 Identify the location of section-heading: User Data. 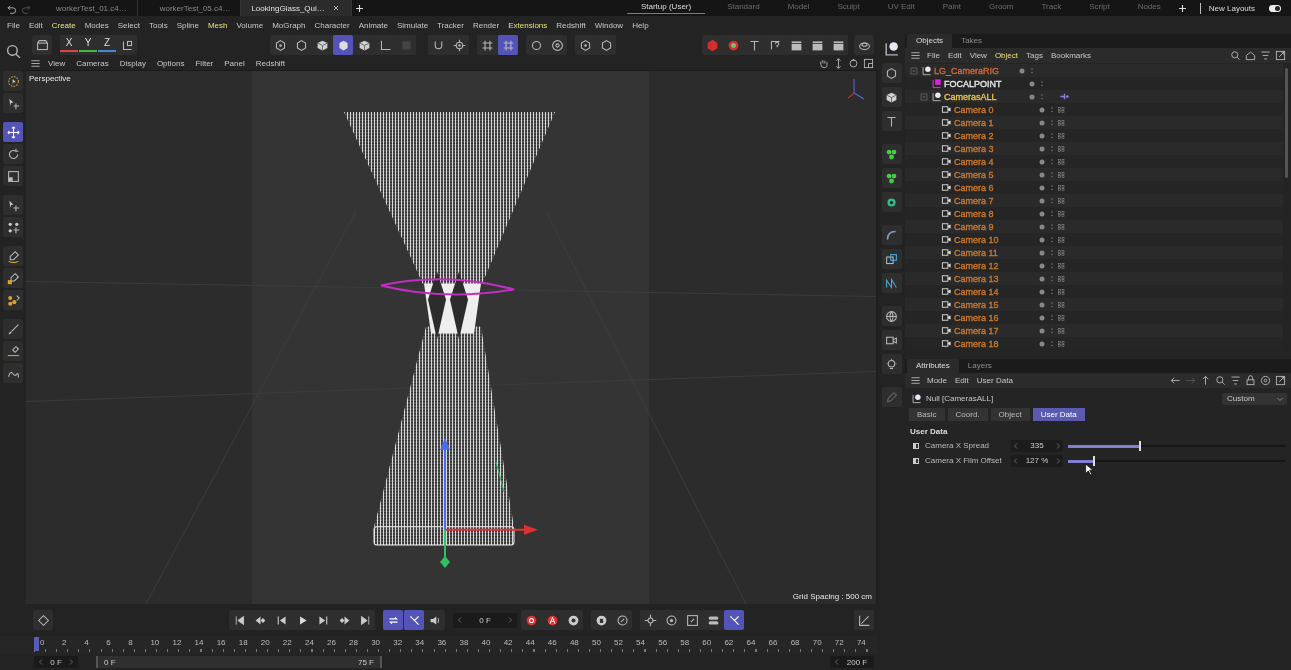
(929, 432).